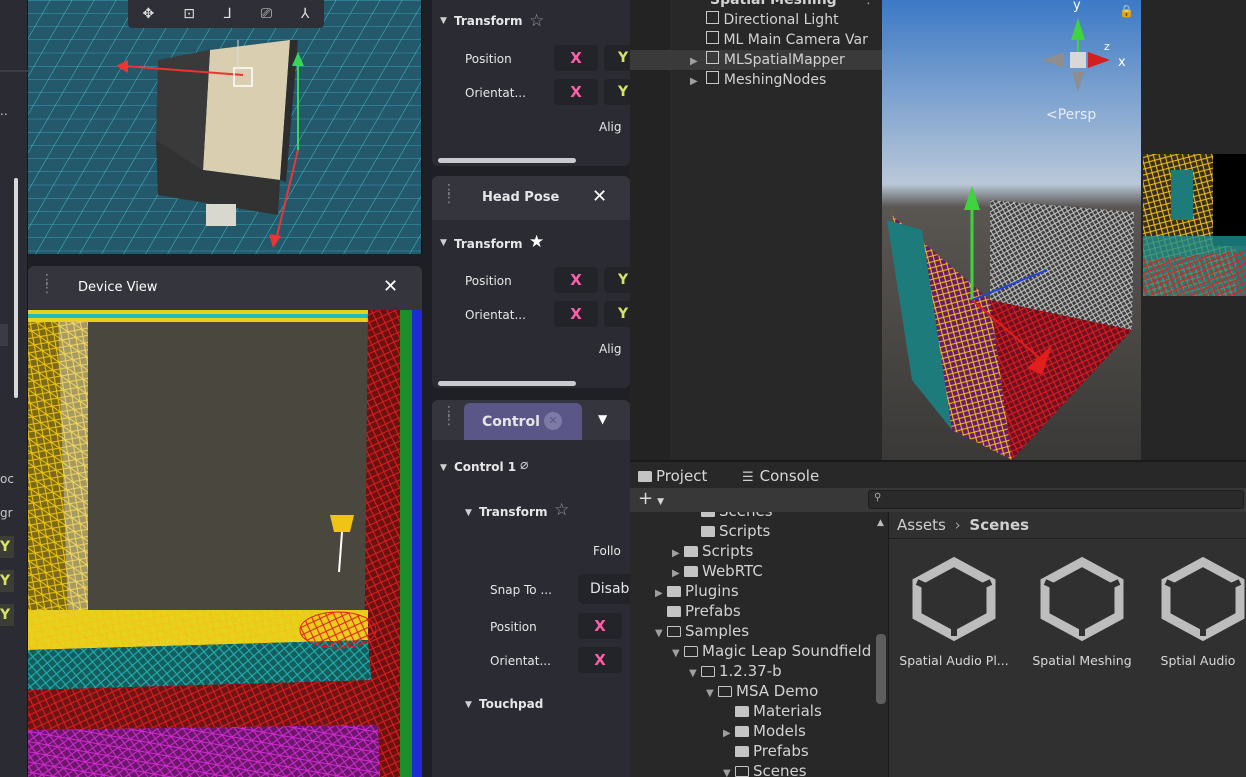 The width and height of the screenshot is (1246, 777). Describe the element at coordinates (712, 17) in the screenshot. I see `gameobject-icon` at that location.